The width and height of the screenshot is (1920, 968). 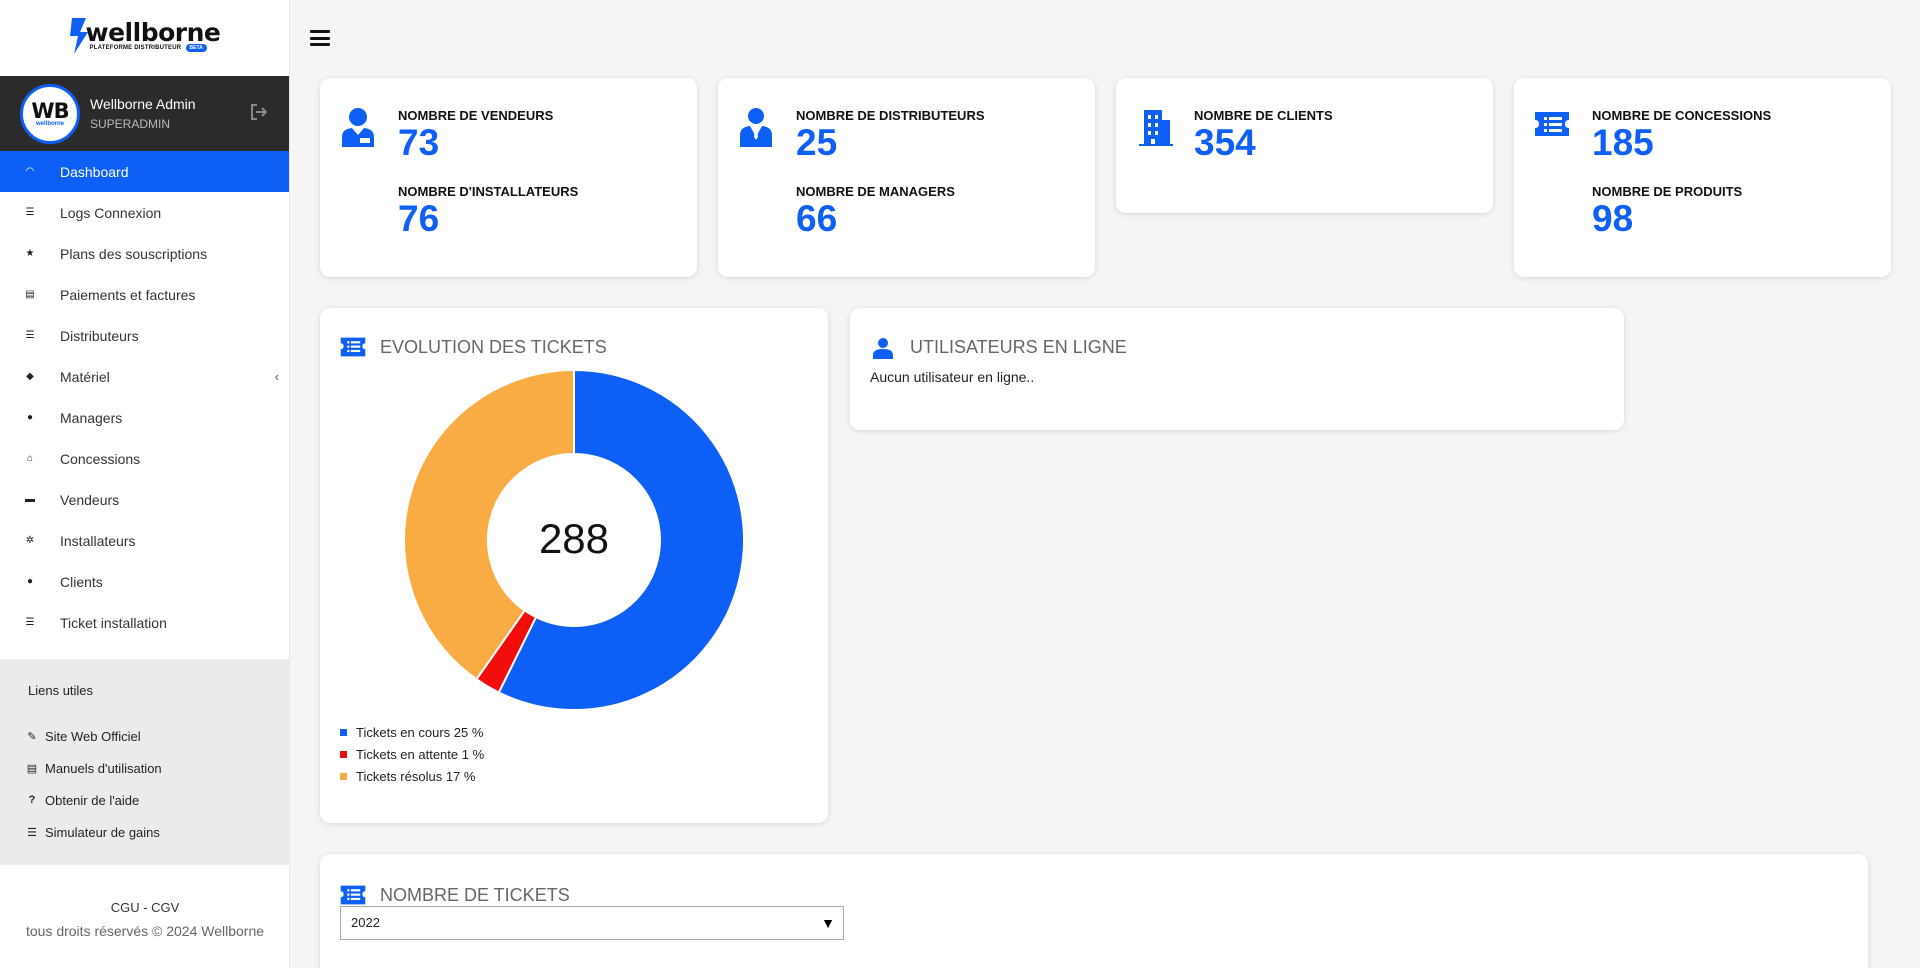 I want to click on sidebar-item-label: Concessions, so click(x=100, y=458).